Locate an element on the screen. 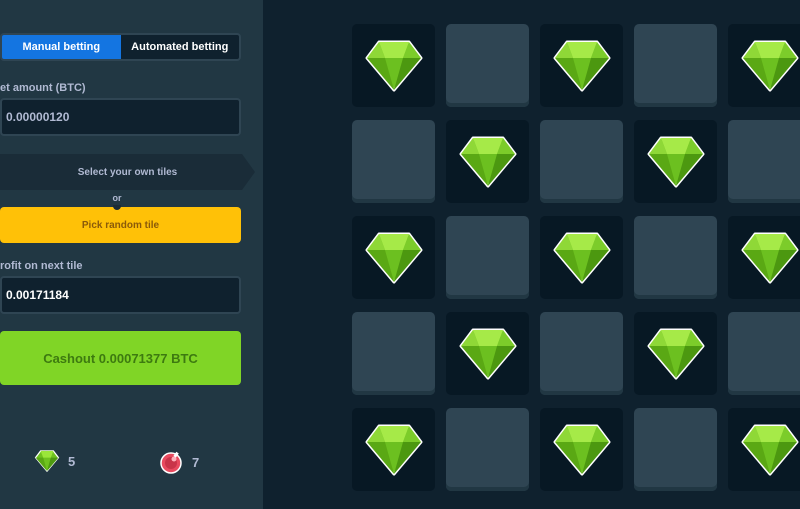  gems-count: 5 is located at coordinates (72, 461).